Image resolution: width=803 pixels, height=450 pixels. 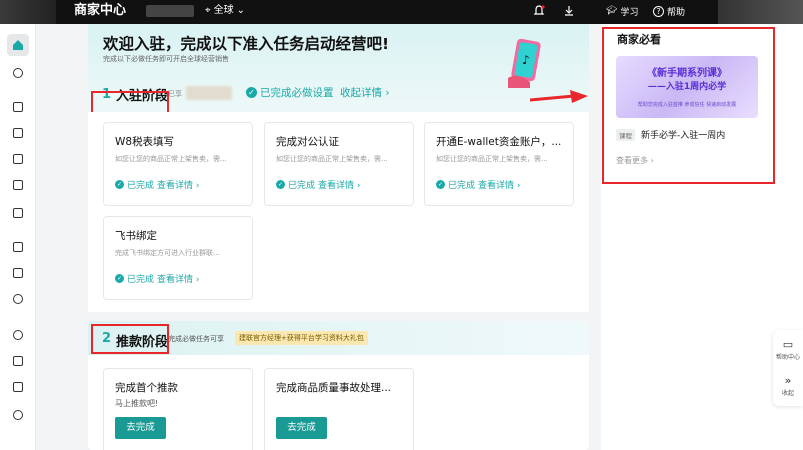 I want to click on help-button: ? 帮助, so click(x=669, y=11).